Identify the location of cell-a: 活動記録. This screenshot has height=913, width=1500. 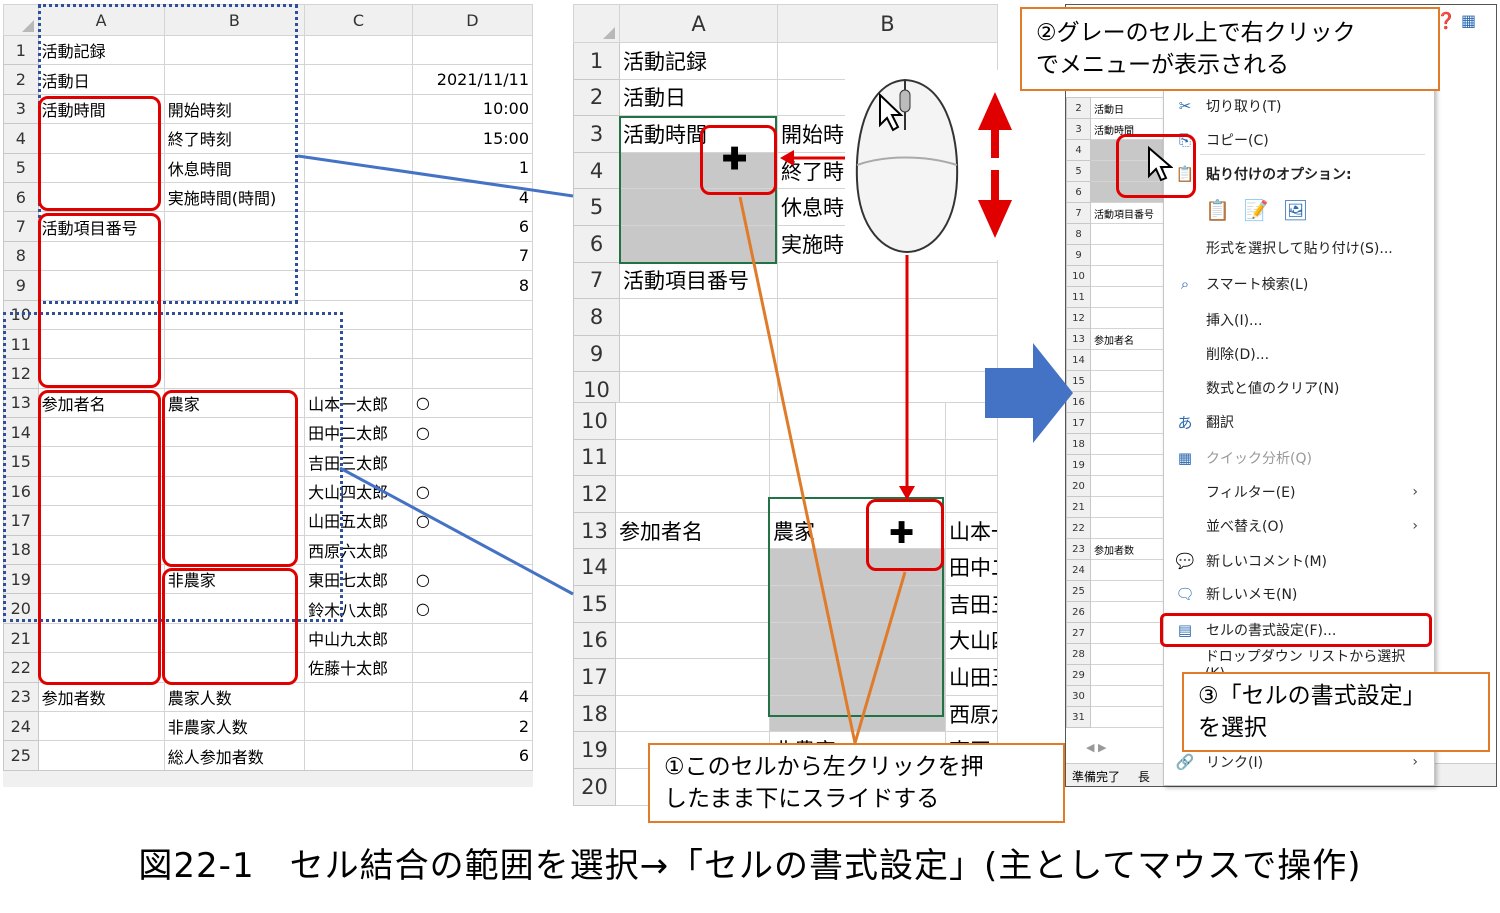
(698, 61).